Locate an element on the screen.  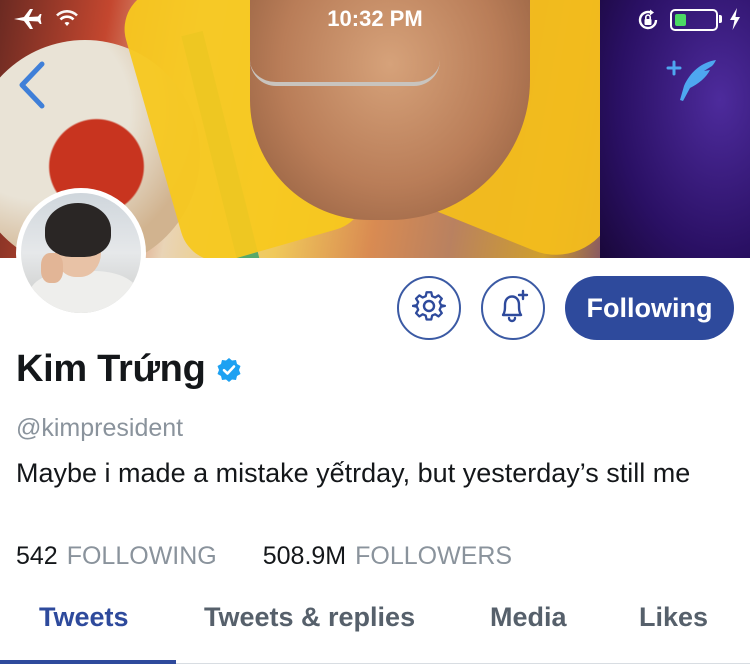
following-button: Following is located at coordinates (649, 308).